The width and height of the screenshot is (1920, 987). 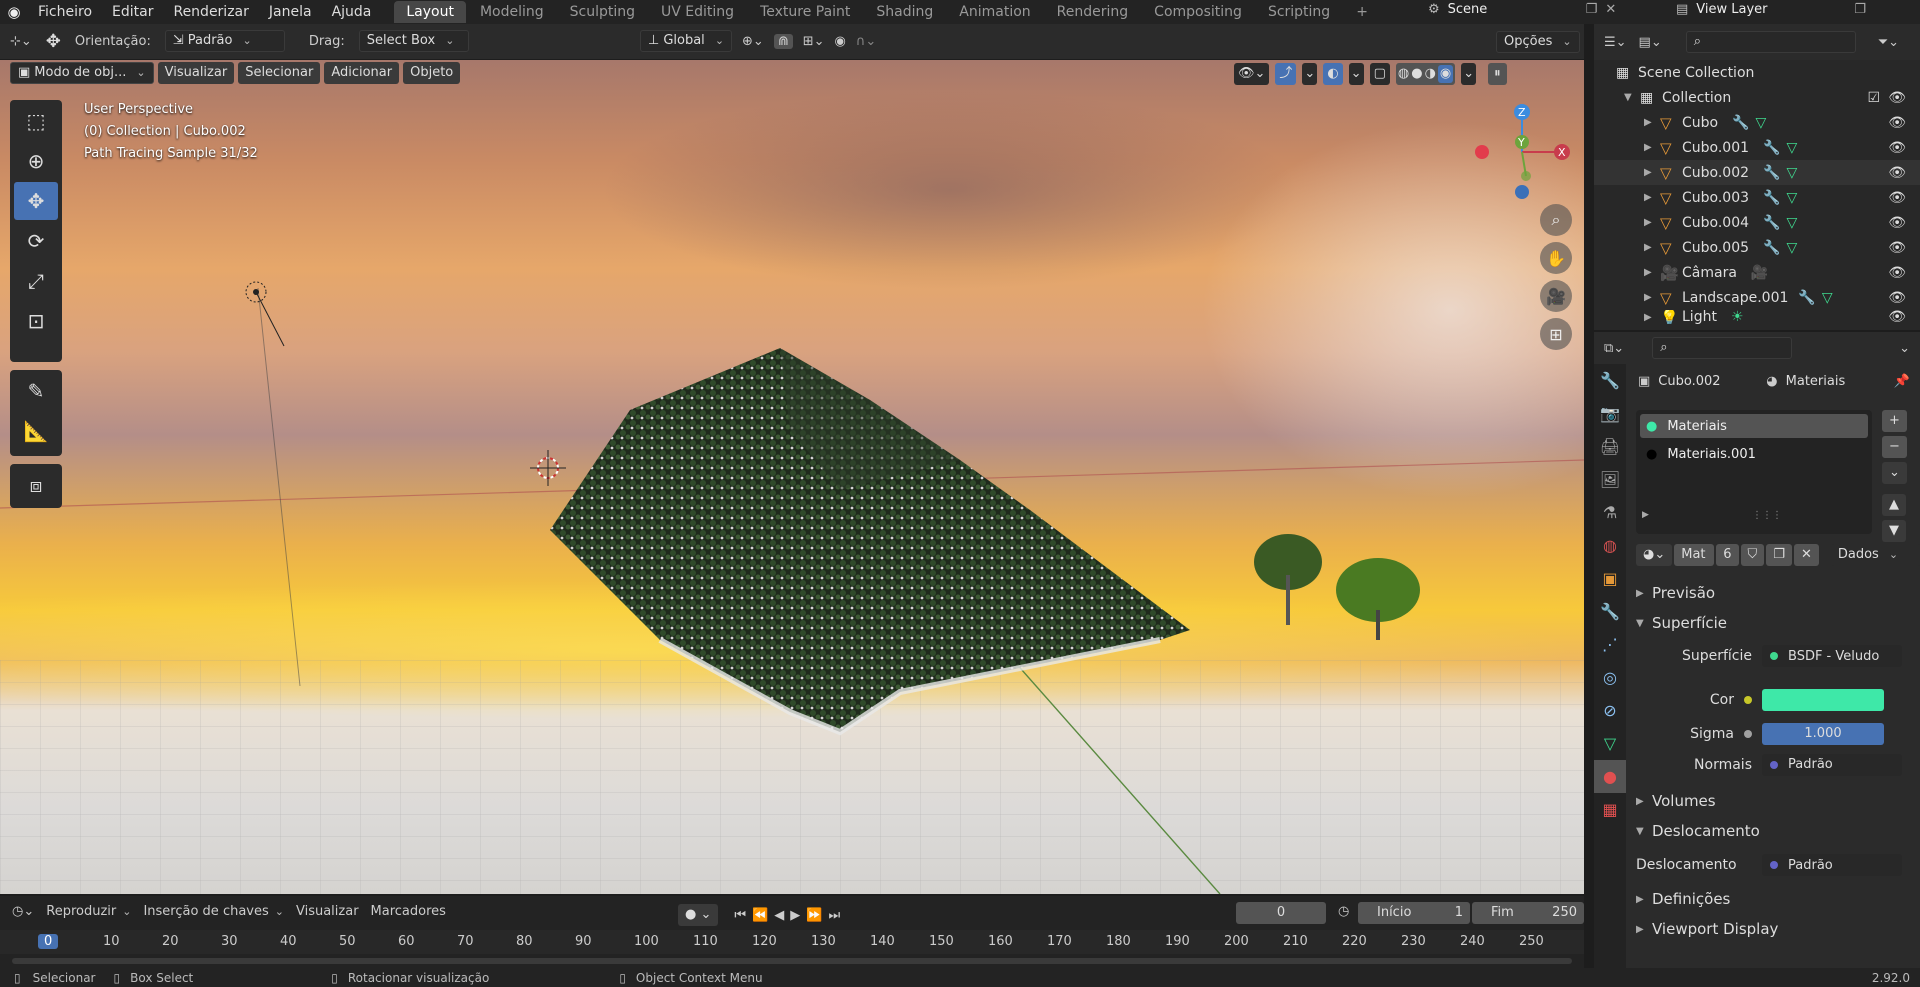 What do you see at coordinates (814, 41) in the screenshot?
I see `snap-target-icon: ⊞⌄` at bounding box center [814, 41].